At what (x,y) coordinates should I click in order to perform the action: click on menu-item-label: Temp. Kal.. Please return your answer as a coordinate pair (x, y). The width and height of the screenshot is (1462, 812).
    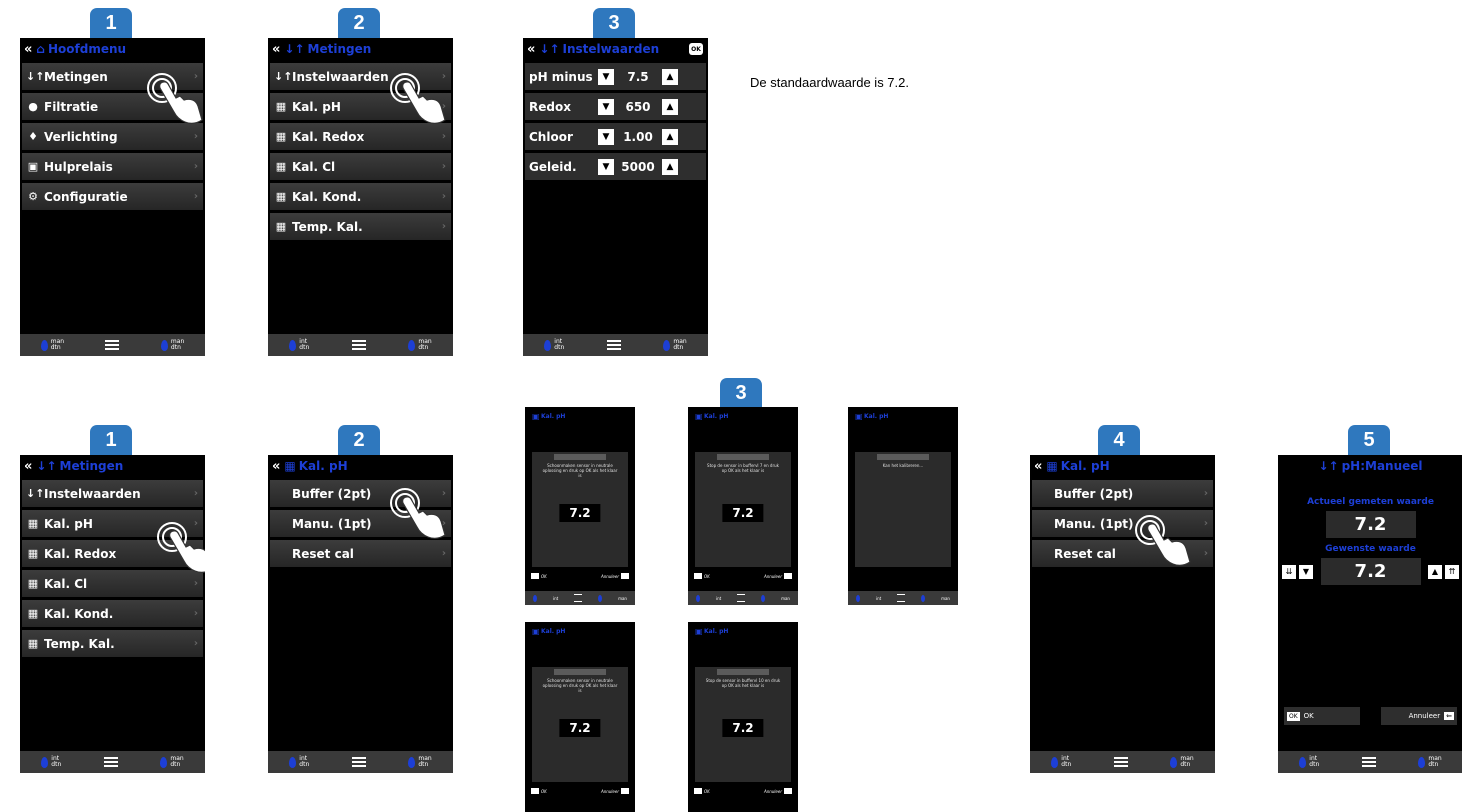
    Looking at the image, I should click on (327, 226).